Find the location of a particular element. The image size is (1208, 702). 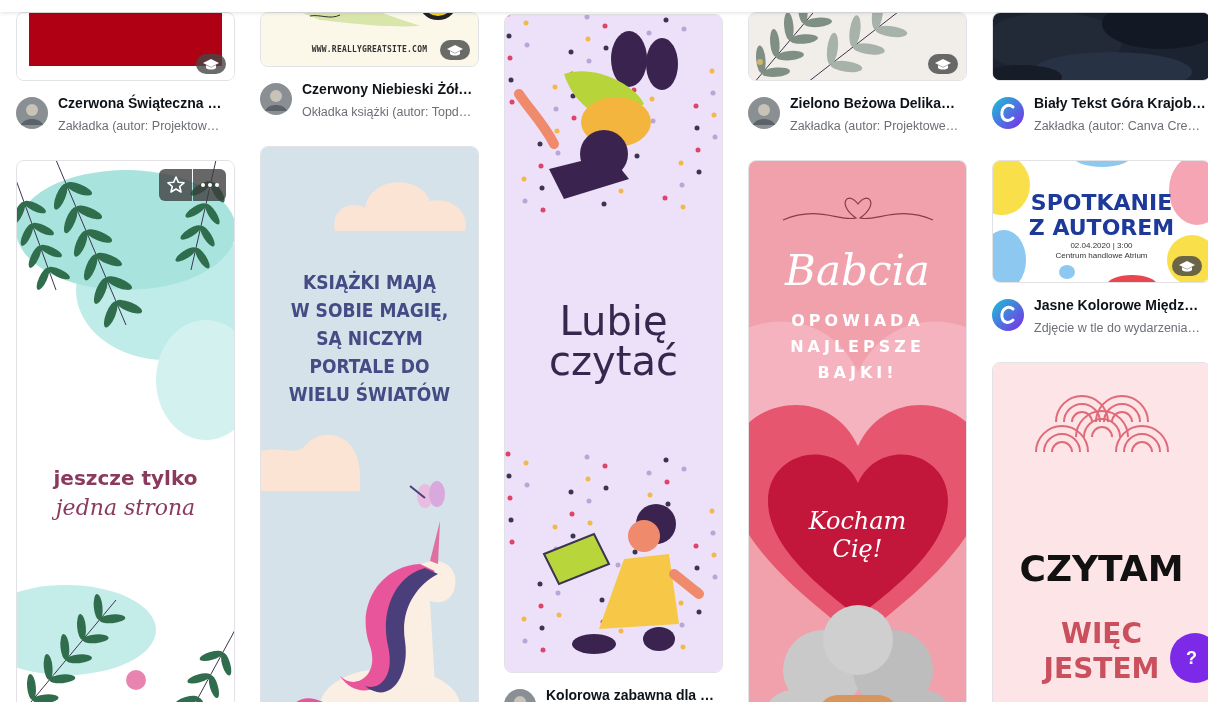

design-text: SPOTKANIE Z AUTOREM is located at coordinates (1101, 215).